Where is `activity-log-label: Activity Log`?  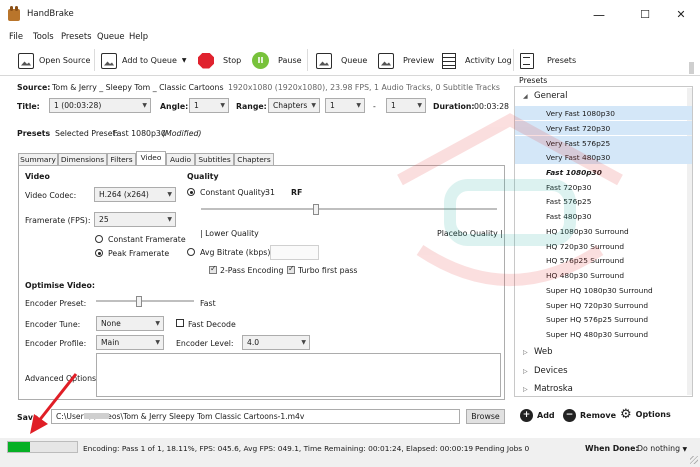
activity-log-label: Activity Log is located at coordinates (488, 60).